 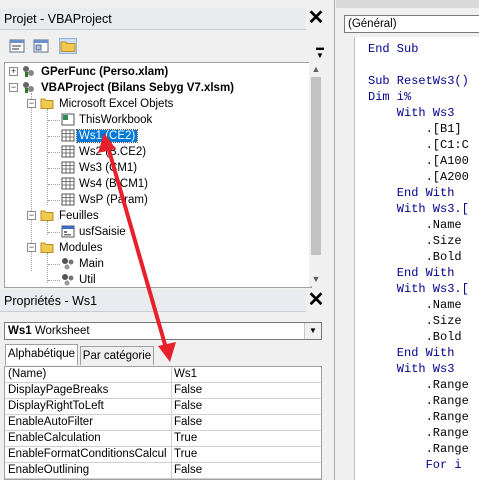 What do you see at coordinates (163, 331) in the screenshot?
I see `properties-object-combo: Ws1 Worksheet ▼` at bounding box center [163, 331].